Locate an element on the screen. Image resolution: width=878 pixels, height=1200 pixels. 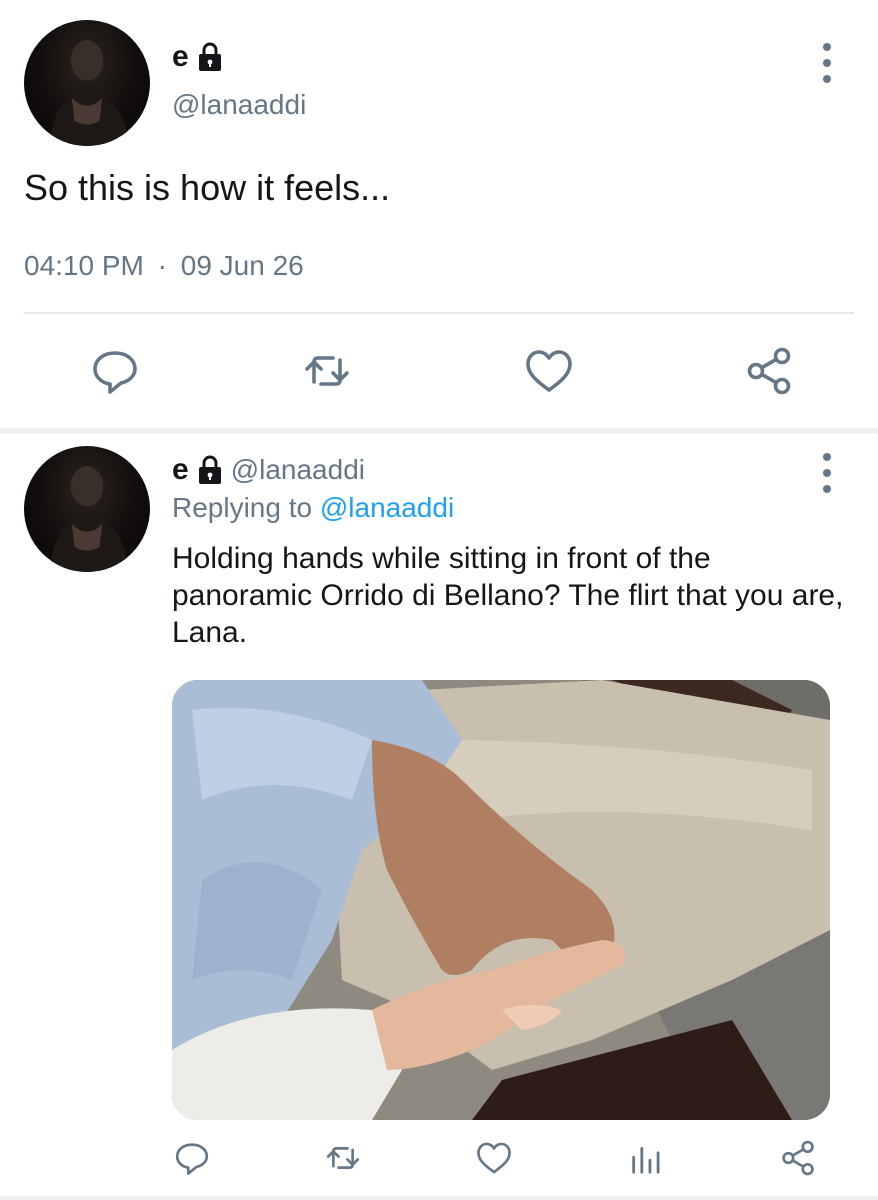
analytics-button is located at coordinates (647, 1158).